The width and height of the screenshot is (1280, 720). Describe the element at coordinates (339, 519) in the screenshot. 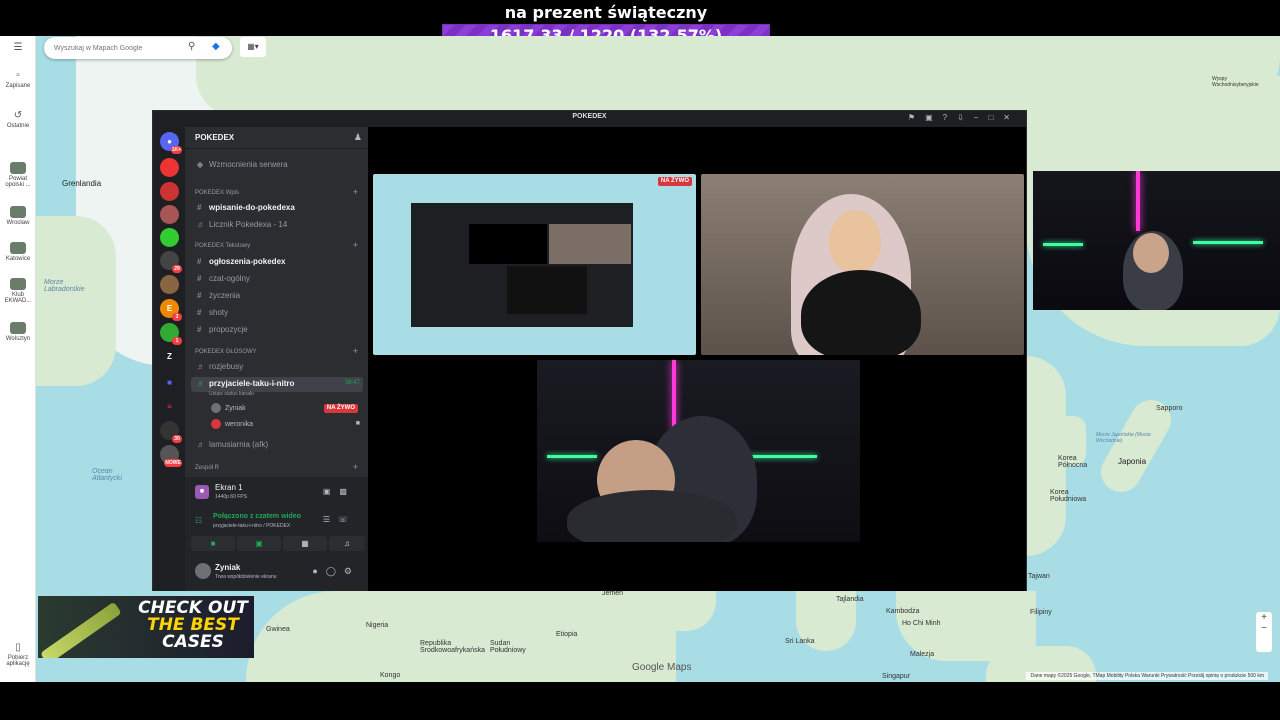

I see `voice-panel-actions: ☰☏` at that location.